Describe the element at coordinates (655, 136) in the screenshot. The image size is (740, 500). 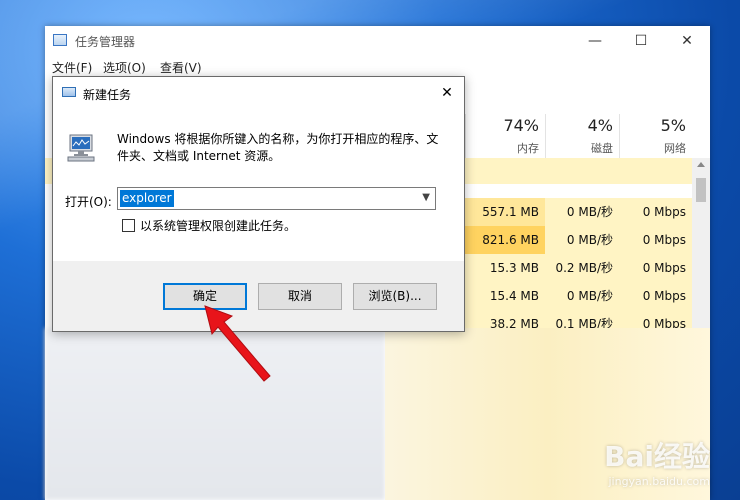
I see `column-network: 5% 网络` at that location.